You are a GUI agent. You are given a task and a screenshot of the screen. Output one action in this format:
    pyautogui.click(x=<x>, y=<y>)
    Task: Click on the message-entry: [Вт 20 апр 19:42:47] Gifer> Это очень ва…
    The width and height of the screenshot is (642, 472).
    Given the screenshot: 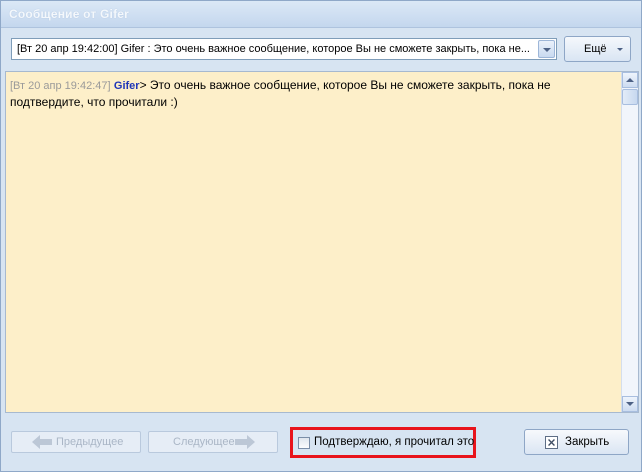 What is the action you would take?
    pyautogui.click(x=310, y=93)
    